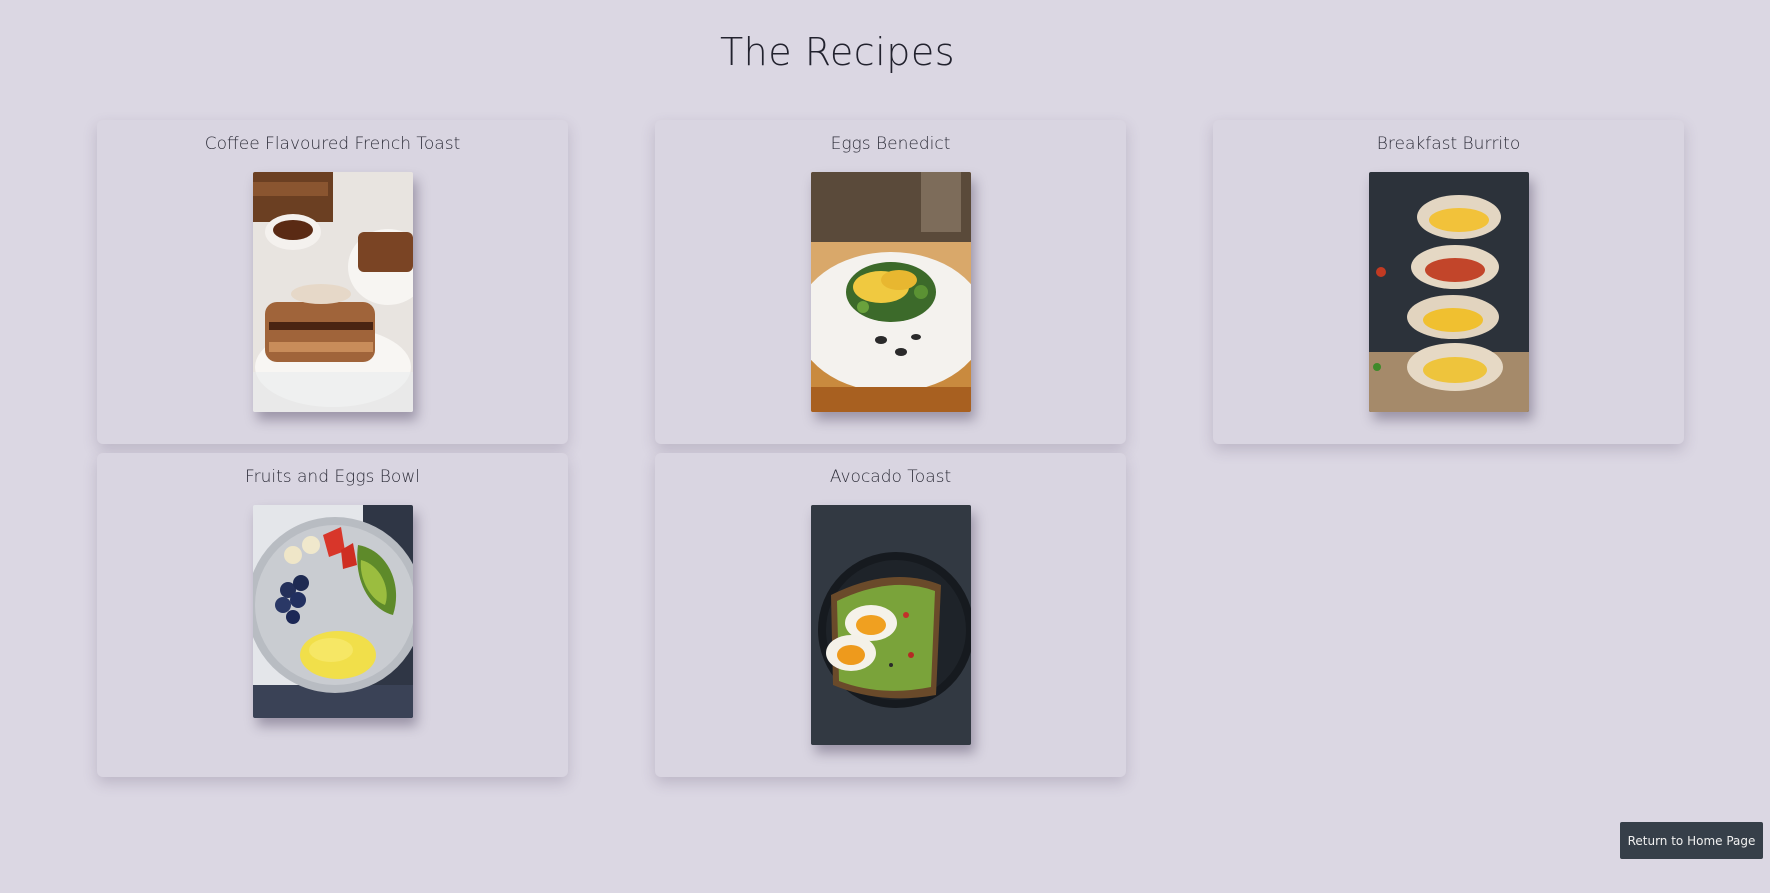 This screenshot has height=893, width=1770. Describe the element at coordinates (890, 477) in the screenshot. I see `recipe-title: Avocado Toast` at that location.